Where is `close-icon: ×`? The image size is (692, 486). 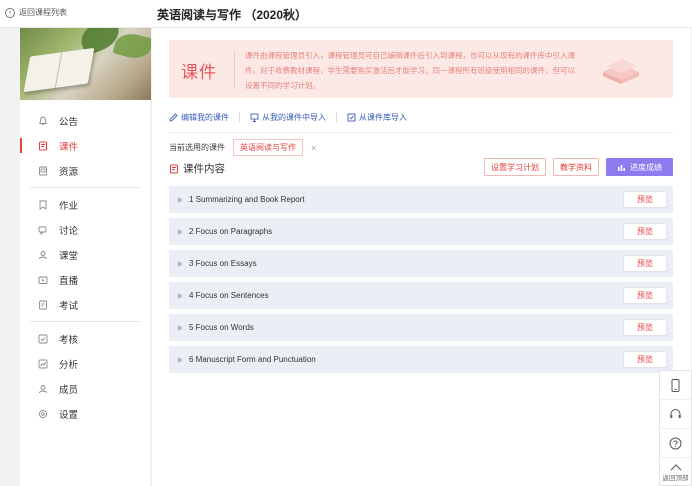 close-icon: × is located at coordinates (313, 148).